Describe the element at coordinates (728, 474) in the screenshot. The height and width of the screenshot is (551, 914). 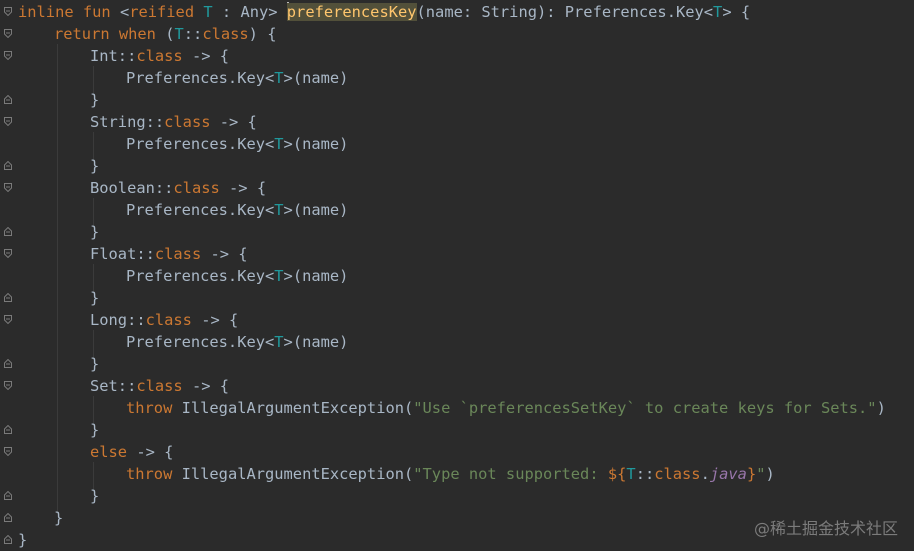
I see `extension-property: java` at that location.